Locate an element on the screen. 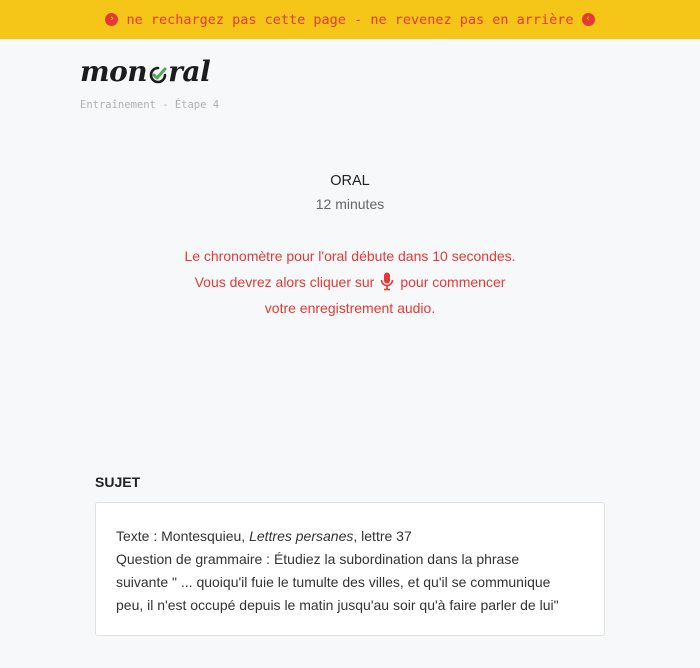 The width and height of the screenshot is (700, 668). microphone-icon is located at coordinates (387, 281).